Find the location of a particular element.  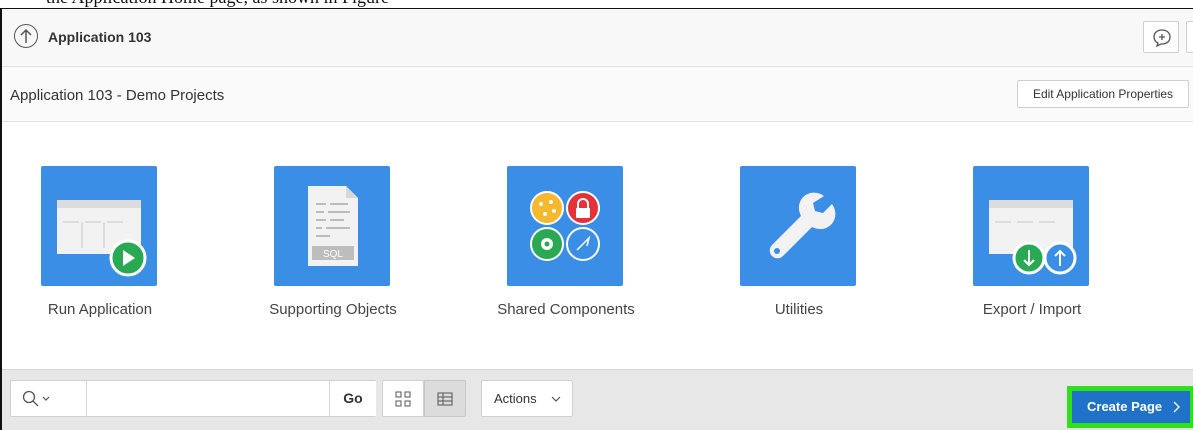

shared-components-icon is located at coordinates (565, 226).